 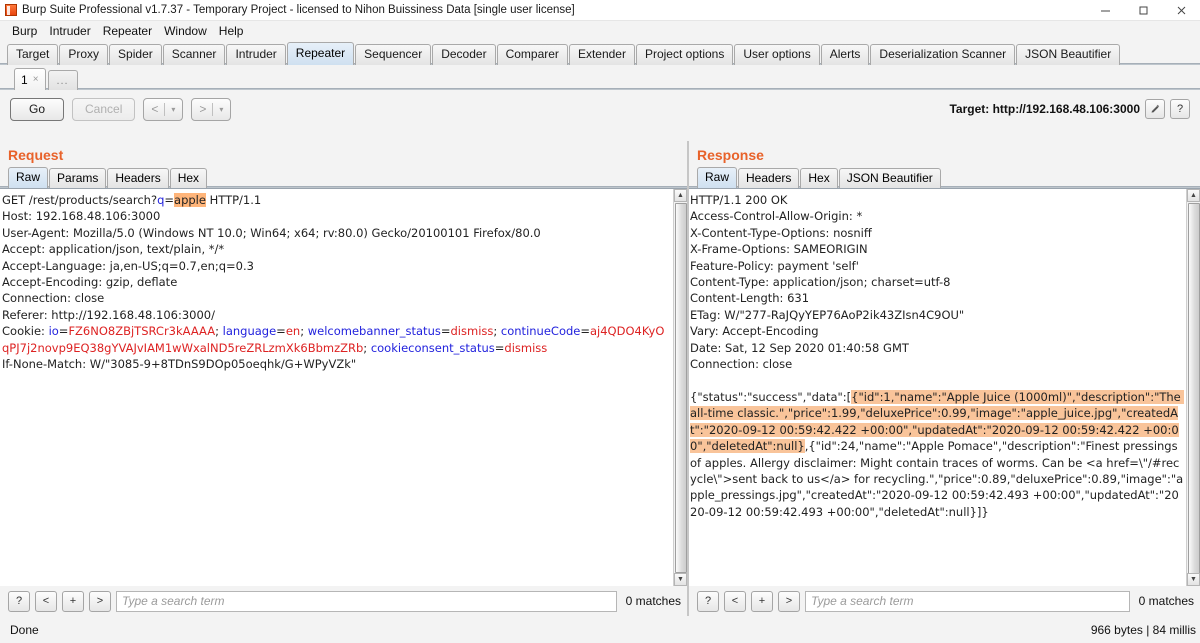 What do you see at coordinates (185, 31) in the screenshot?
I see `menu-item-window: Window` at bounding box center [185, 31].